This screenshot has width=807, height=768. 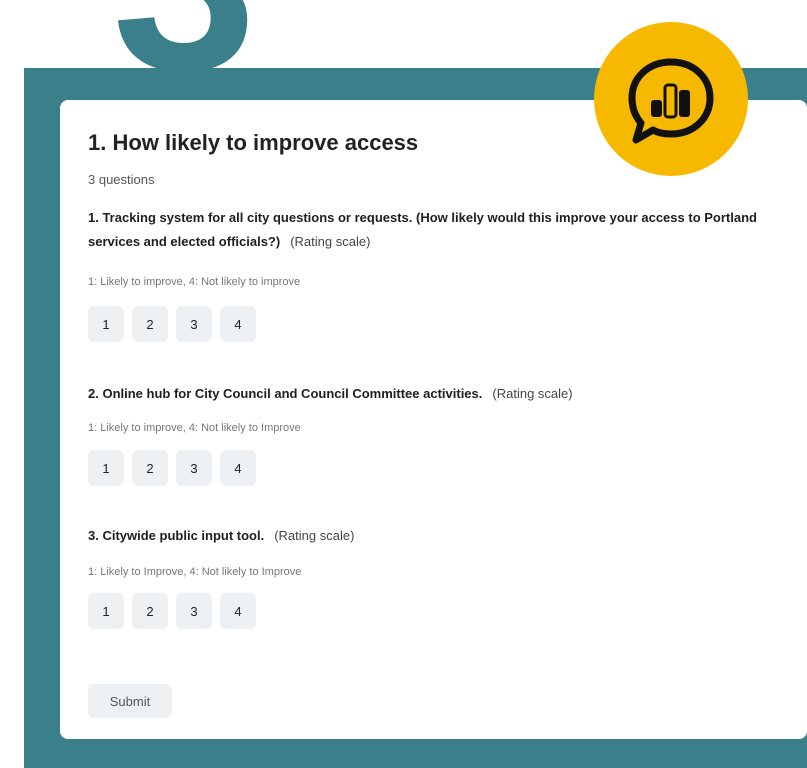 I want to click on question-count: 3 questions, so click(x=121, y=179).